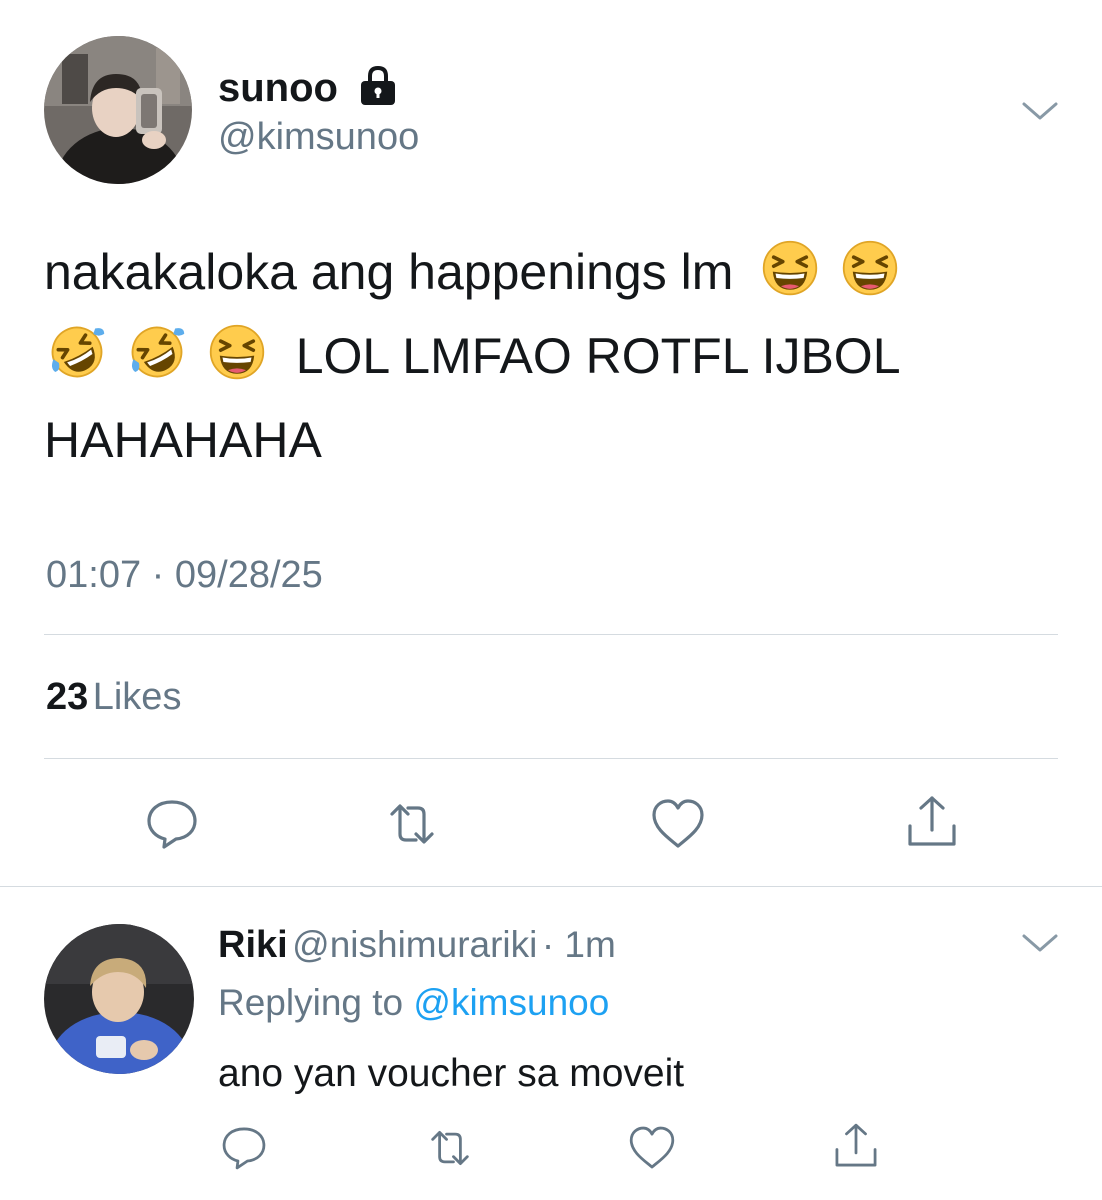 The width and height of the screenshot is (1102, 1200). I want to click on reply-retweet-button, so click(450, 1148).